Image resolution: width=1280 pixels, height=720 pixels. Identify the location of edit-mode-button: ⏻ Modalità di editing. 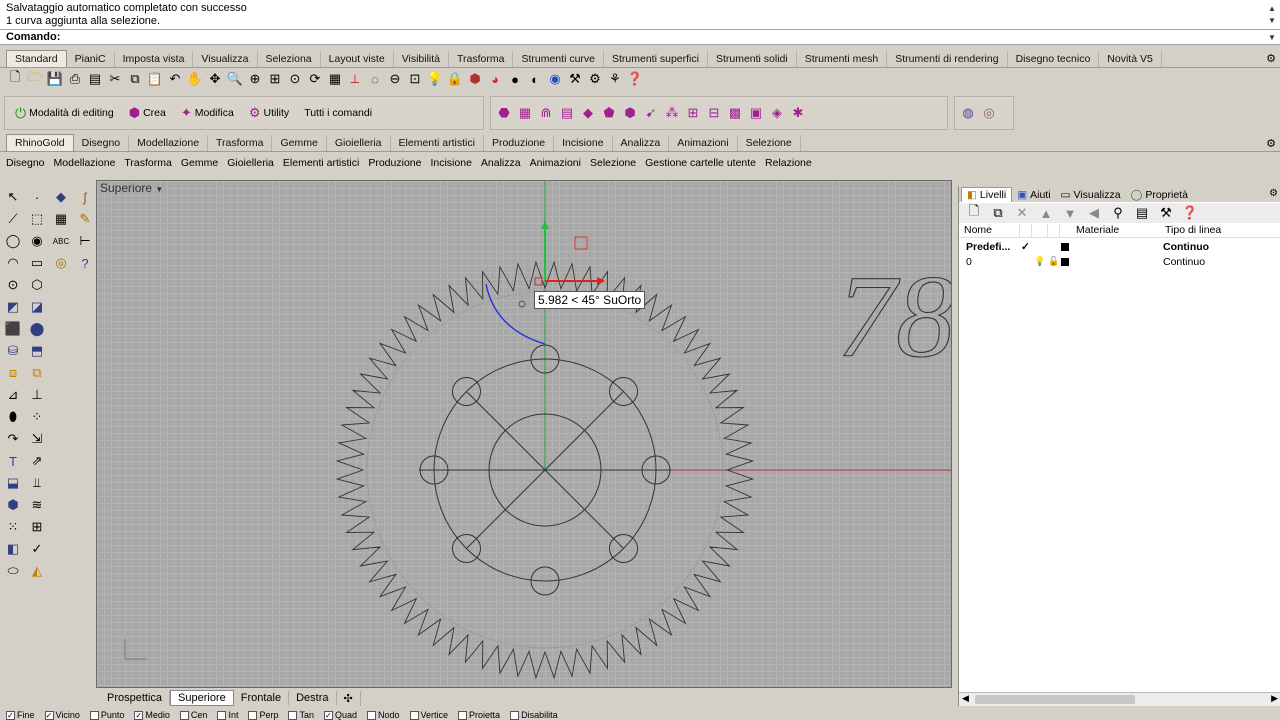
(64, 113).